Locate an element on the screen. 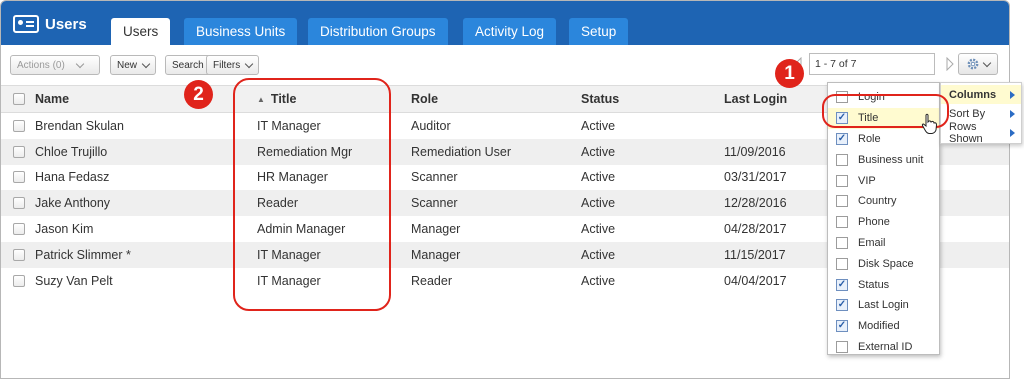 The width and height of the screenshot is (1024, 379). column-header-last-login: Last Login is located at coordinates (755, 99).